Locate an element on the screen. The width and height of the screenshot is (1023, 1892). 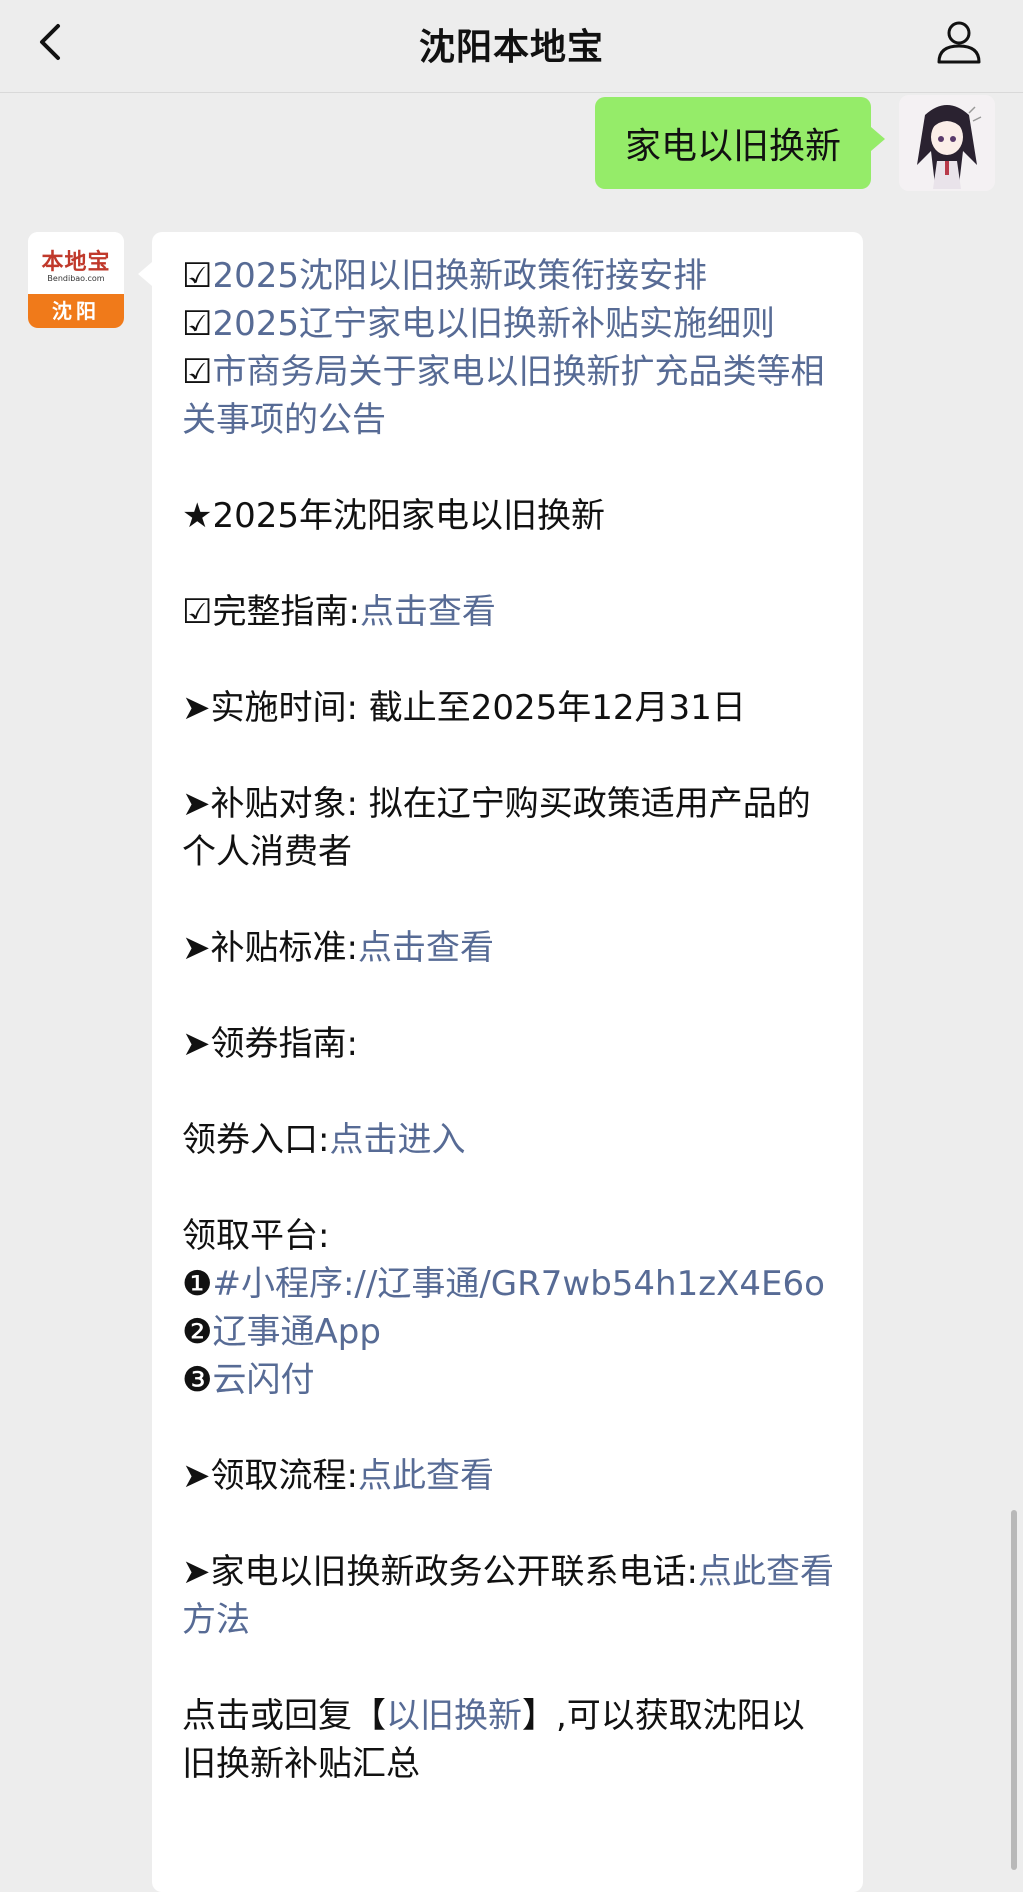
process-link: 点此查看 is located at coordinates (426, 1476).